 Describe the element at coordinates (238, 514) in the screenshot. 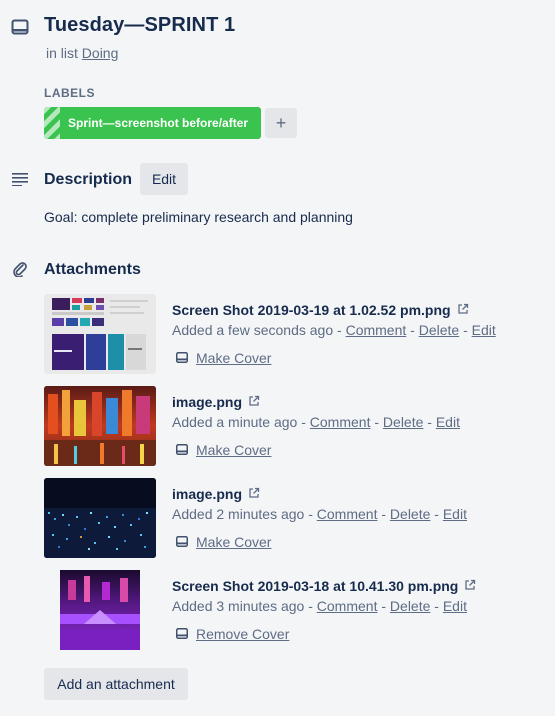

I see `attachment-added: Added 2 minutes ago` at that location.